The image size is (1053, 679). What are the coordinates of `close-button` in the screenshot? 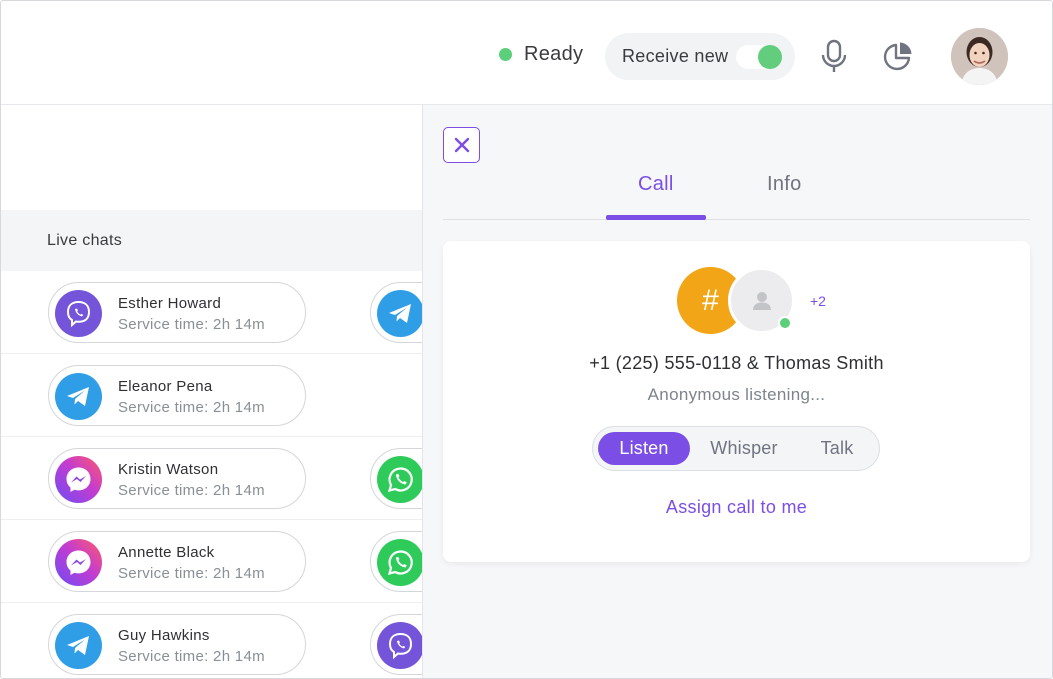 It's located at (461, 145).